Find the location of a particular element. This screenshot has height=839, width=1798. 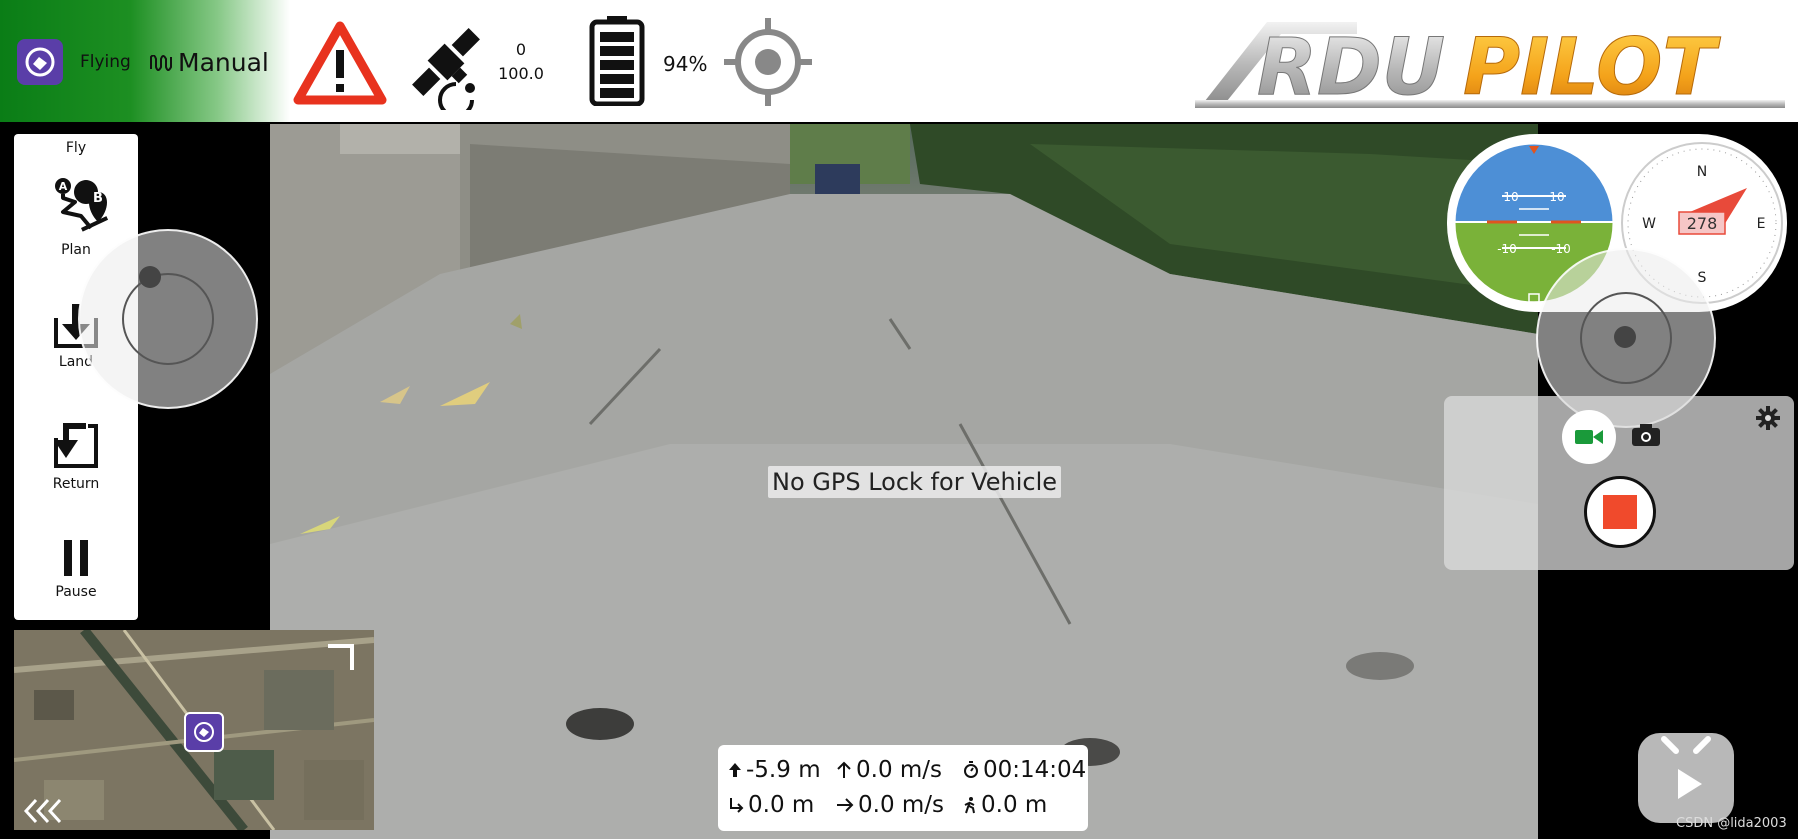

gimbal-target-icon is located at coordinates (768, 64).